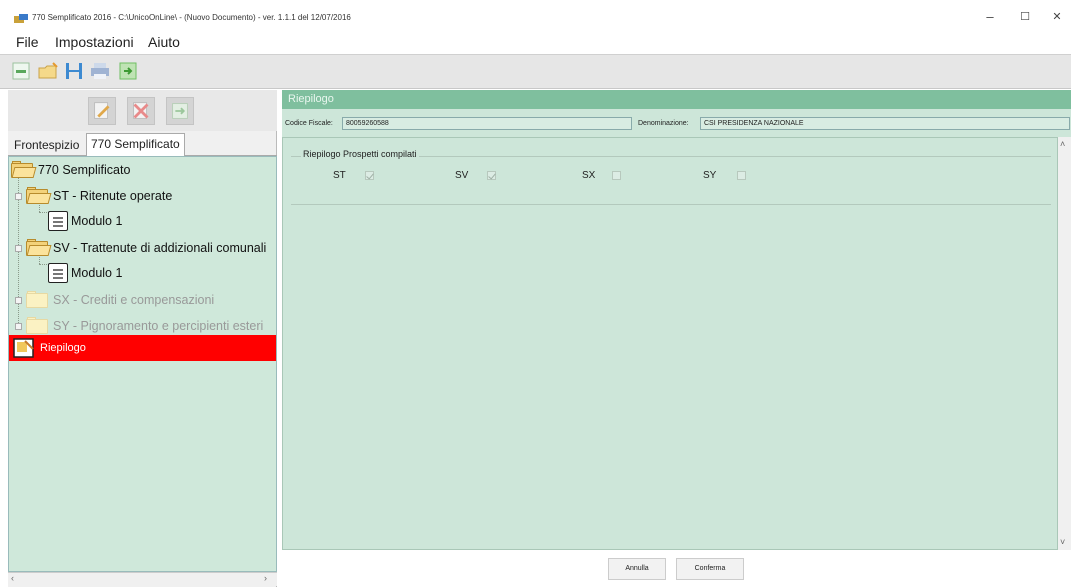  What do you see at coordinates (311, 99) in the screenshot?
I see `section-title: Riepilogo` at bounding box center [311, 99].